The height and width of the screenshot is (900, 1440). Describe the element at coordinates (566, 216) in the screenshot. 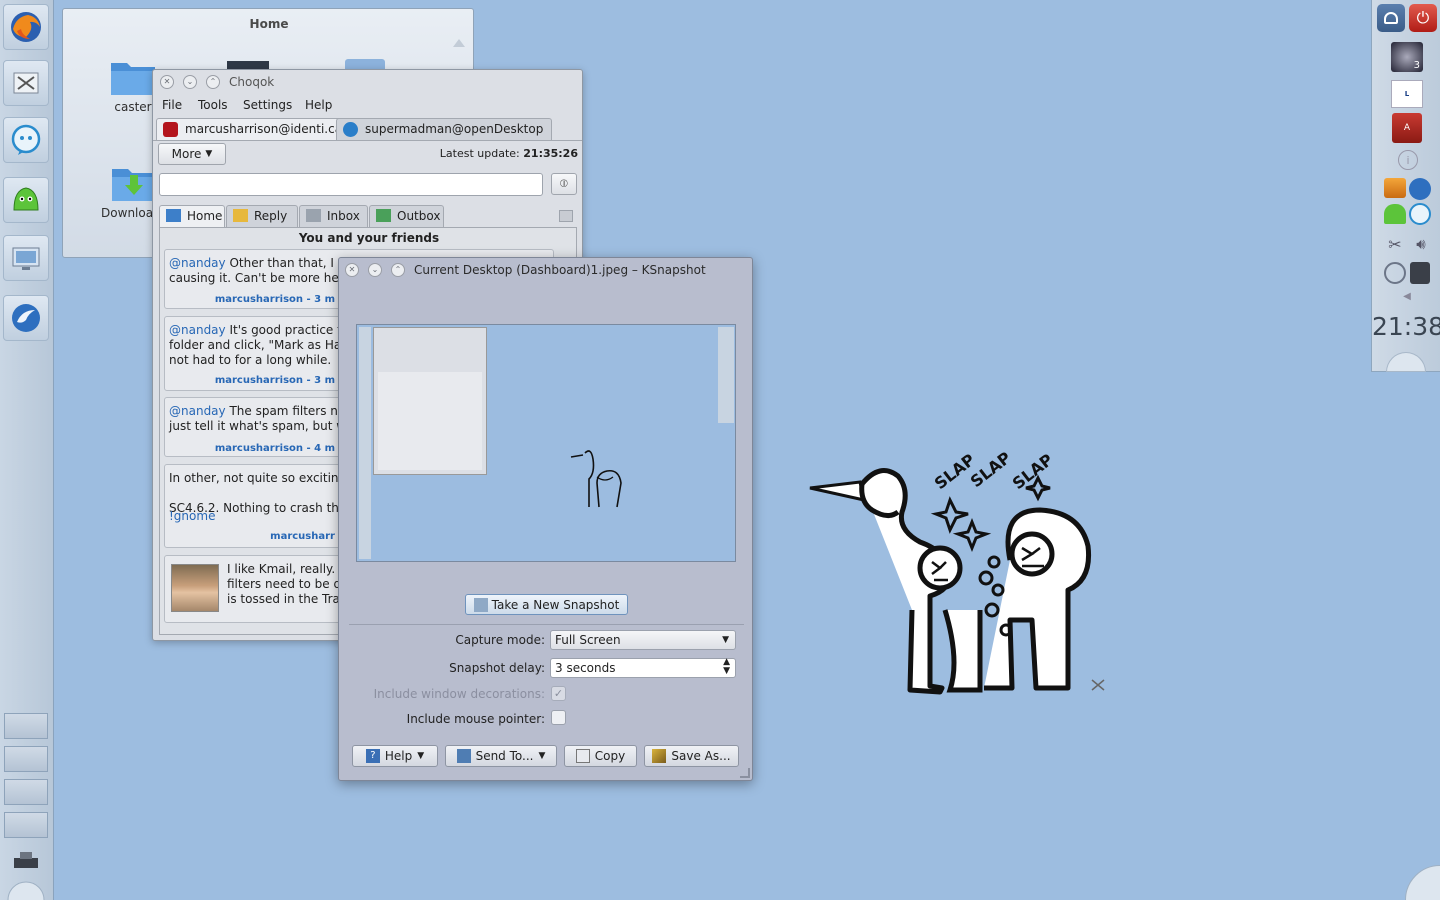

I see `close-tab-icon` at that location.